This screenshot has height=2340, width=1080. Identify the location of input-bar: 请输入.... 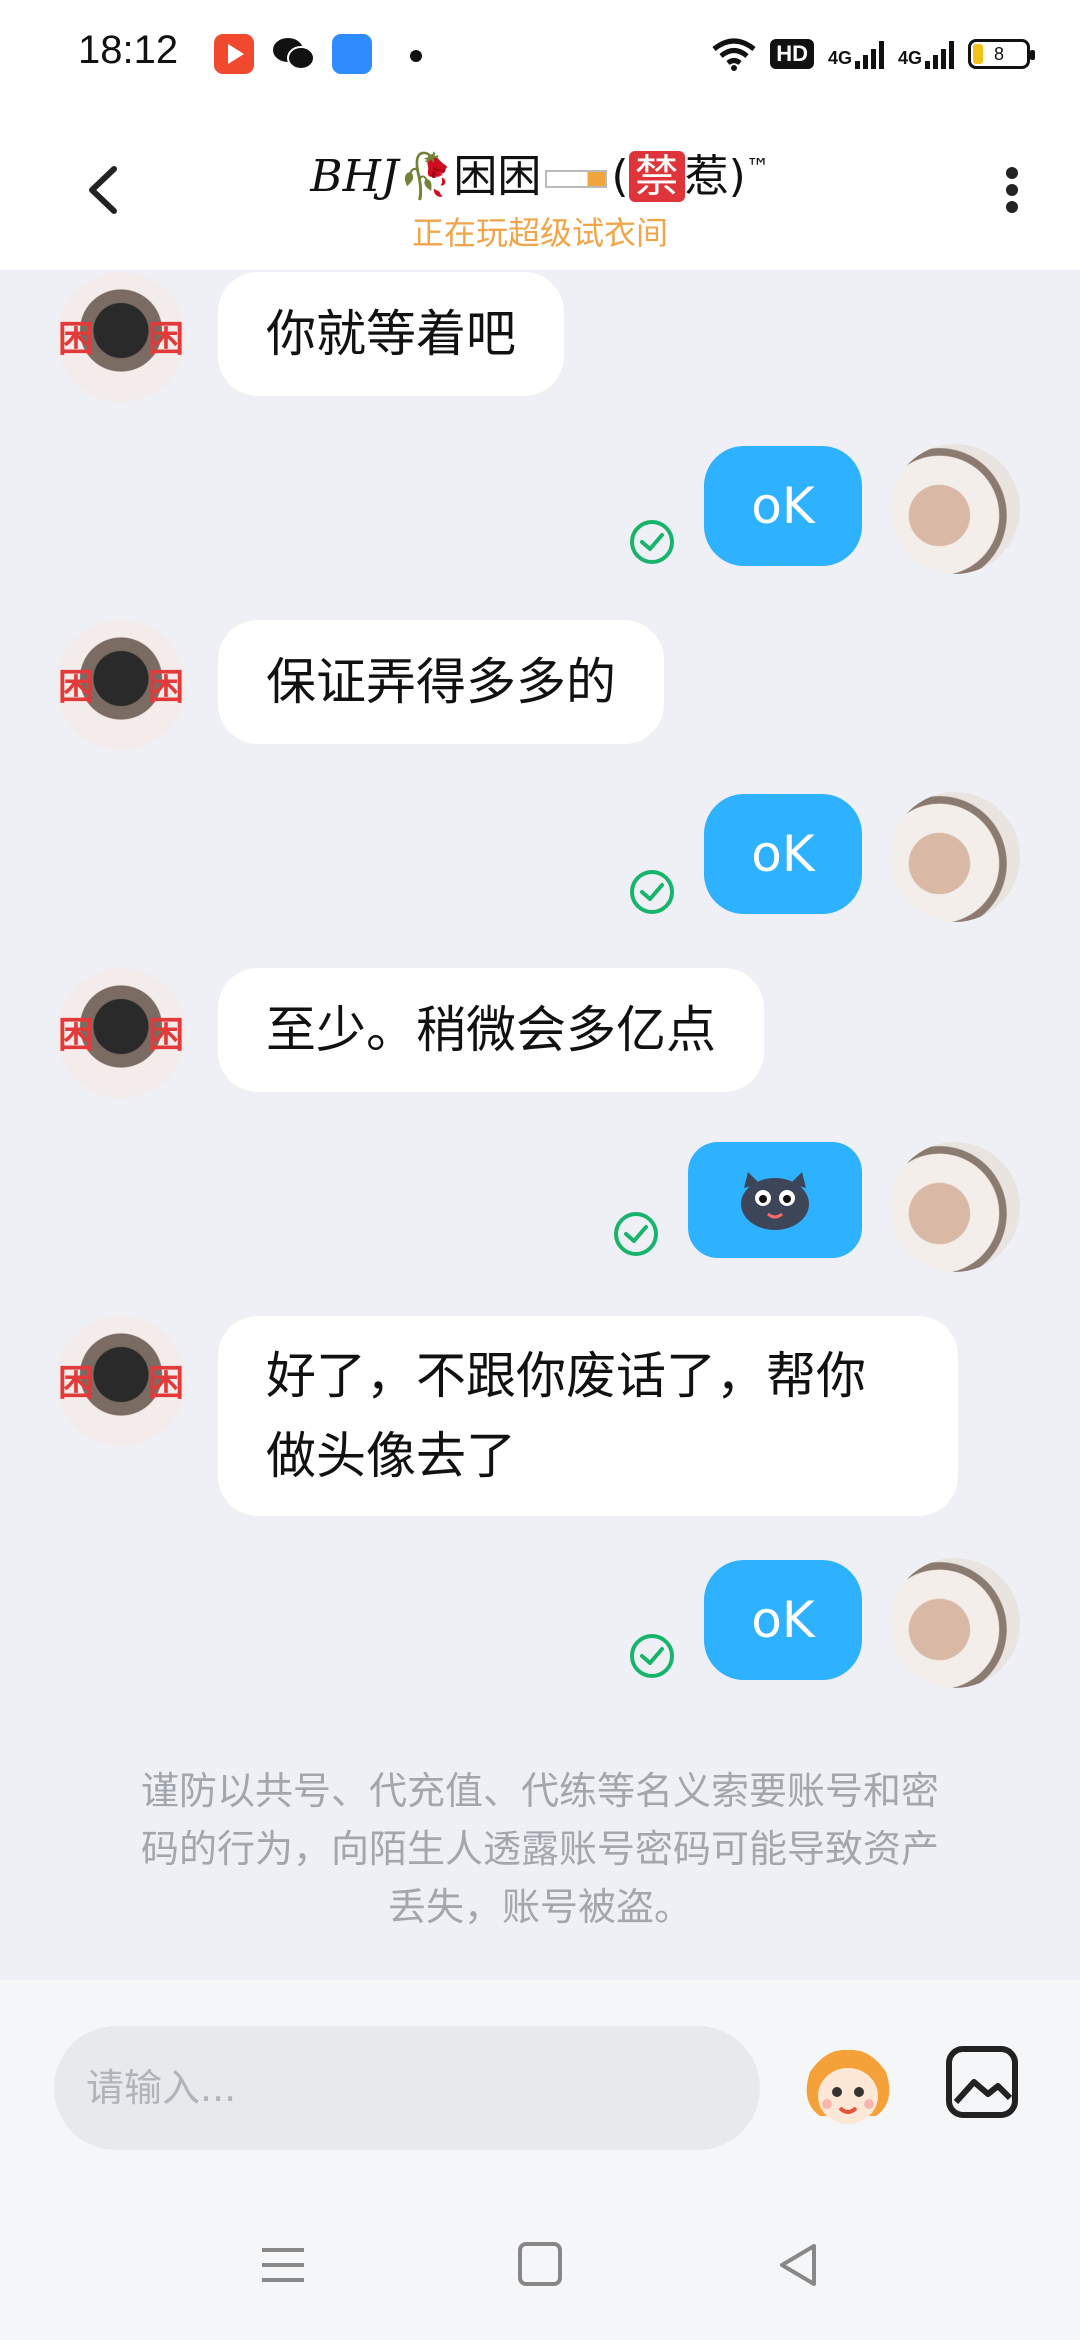
(540, 2090).